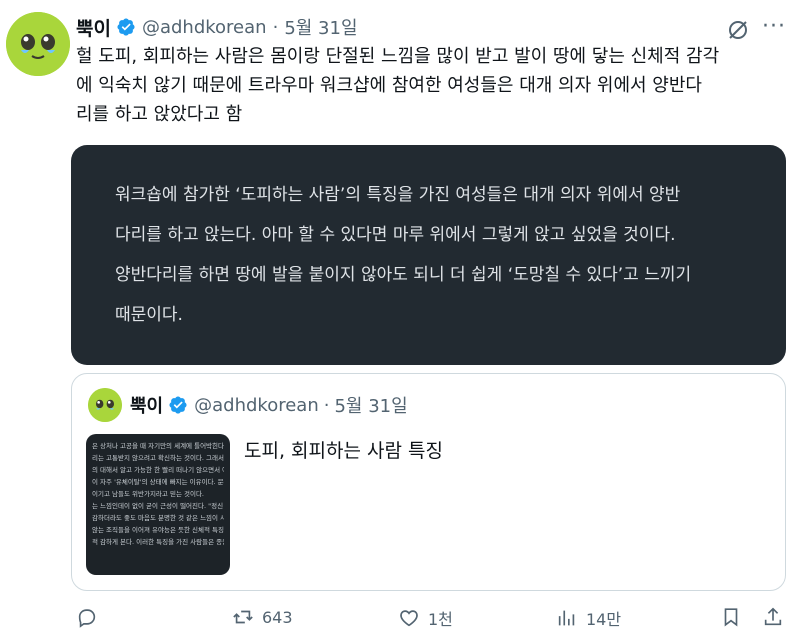 This screenshot has width=800, height=642. Describe the element at coordinates (371, 406) in the screenshot. I see `quoted-tweet-date: 5월 31일` at that location.